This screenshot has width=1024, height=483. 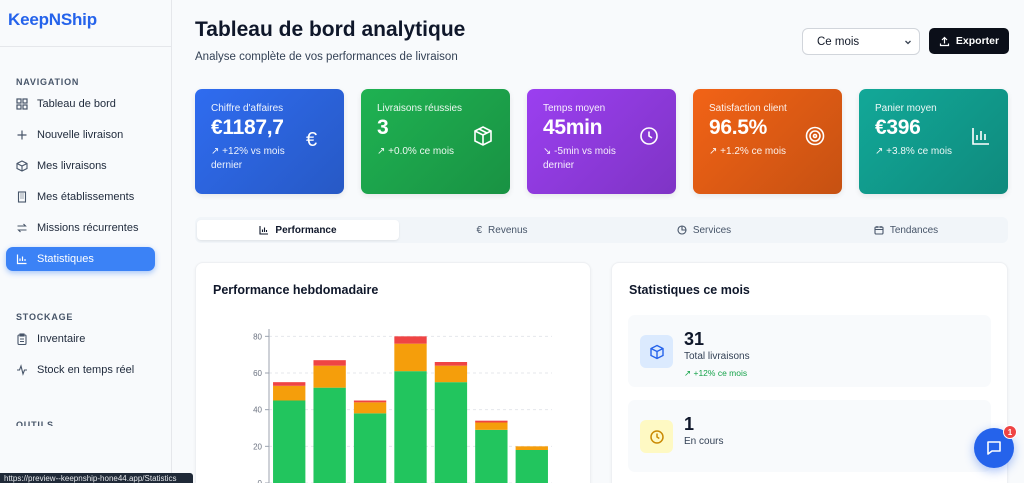 I want to click on tab-trends: Tendances, so click(x=906, y=230).